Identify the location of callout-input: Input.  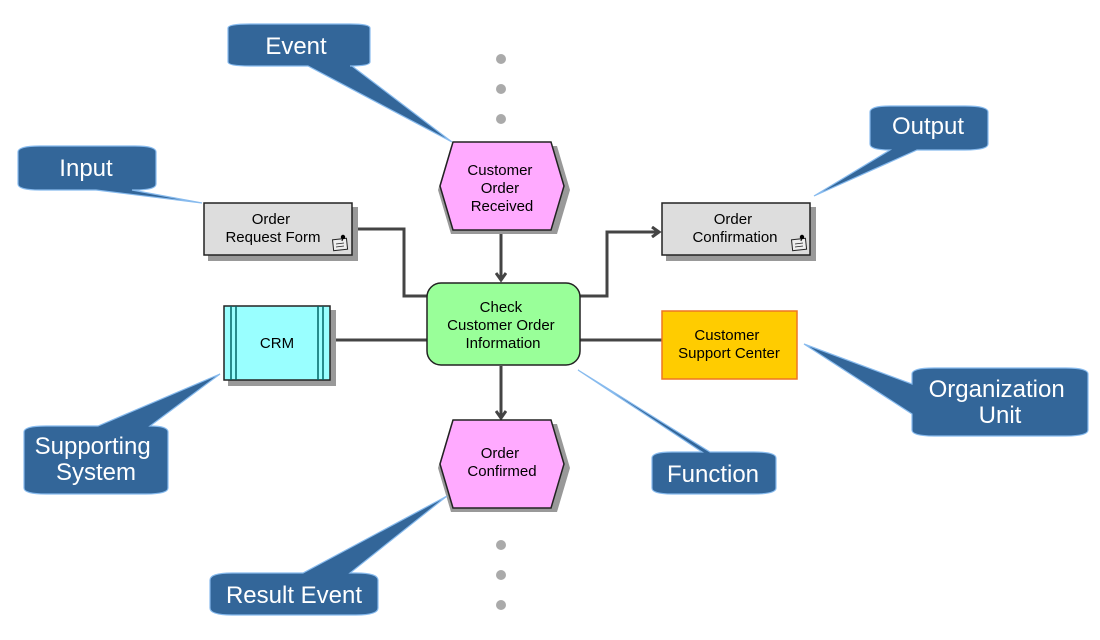
(110, 174).